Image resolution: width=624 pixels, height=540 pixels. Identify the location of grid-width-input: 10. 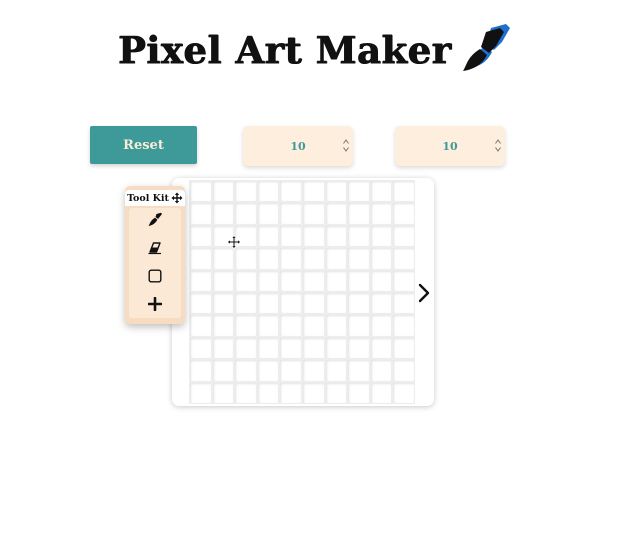
(450, 146).